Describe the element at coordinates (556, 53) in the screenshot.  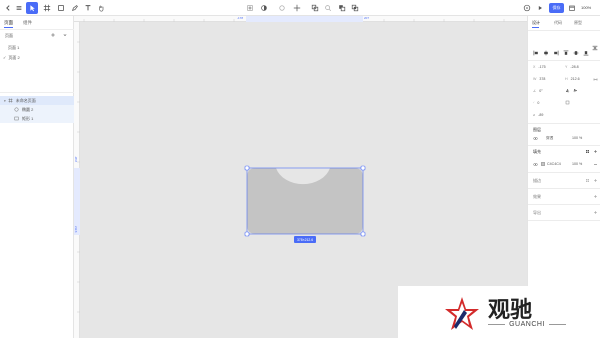
I see `align-right-icon` at that location.